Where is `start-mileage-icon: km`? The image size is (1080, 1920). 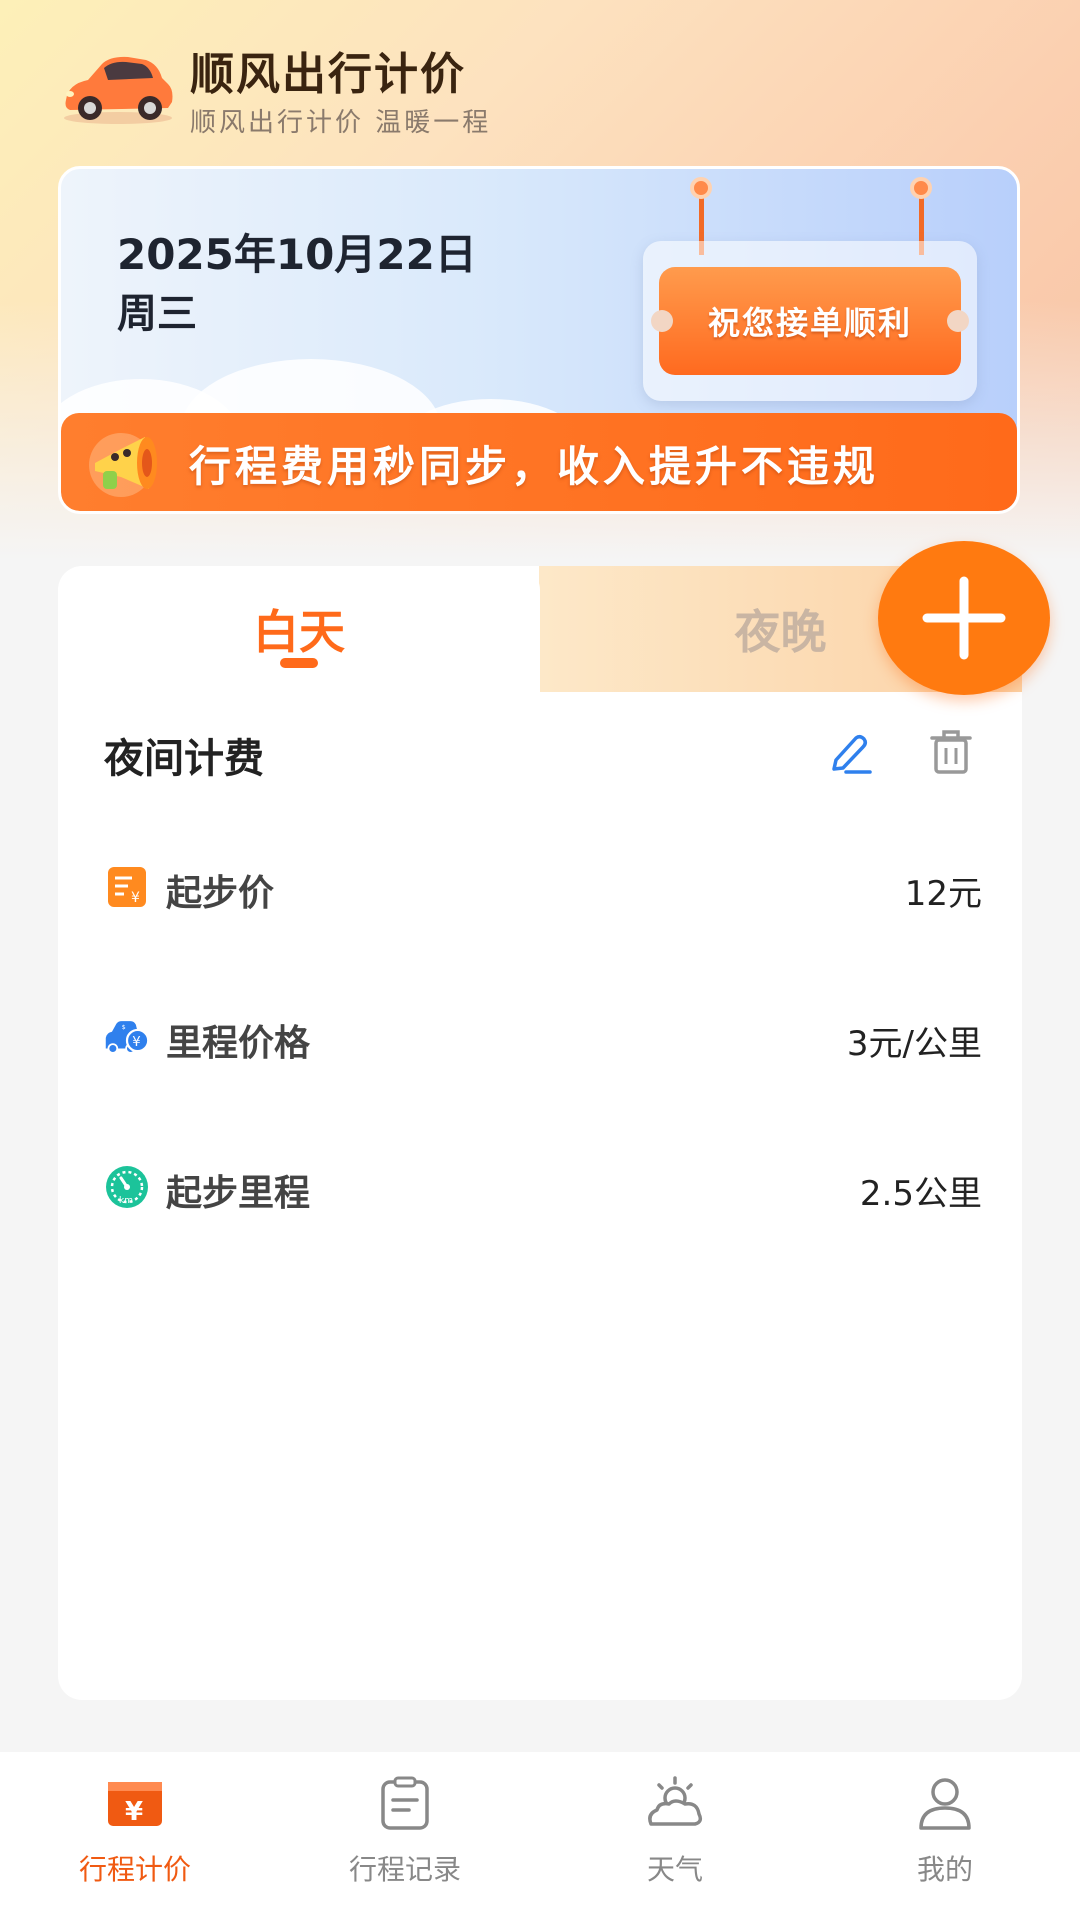
start-mileage-icon: km is located at coordinates (127, 1187).